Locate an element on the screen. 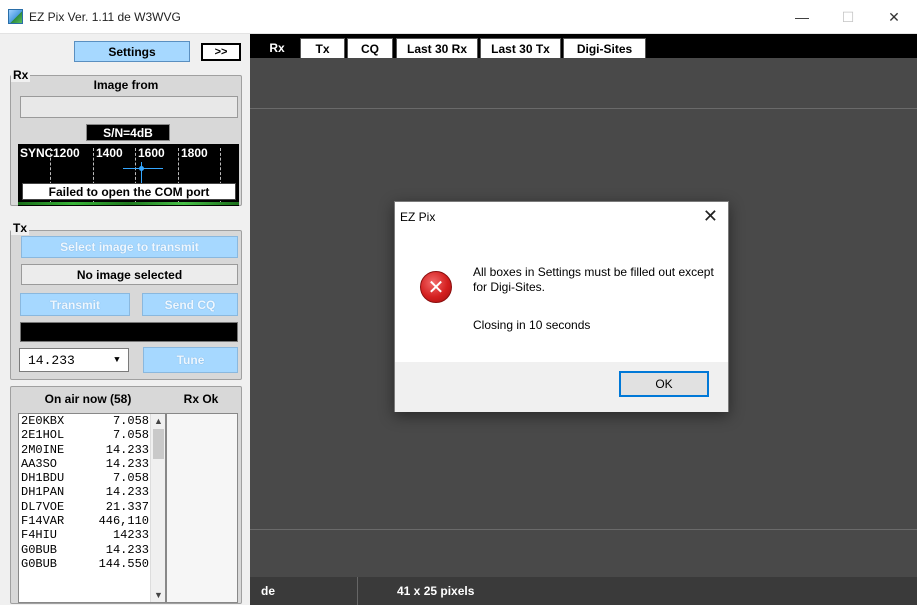 The width and height of the screenshot is (917, 605). scroll-down-icon: ▼ is located at coordinates (158, 595).